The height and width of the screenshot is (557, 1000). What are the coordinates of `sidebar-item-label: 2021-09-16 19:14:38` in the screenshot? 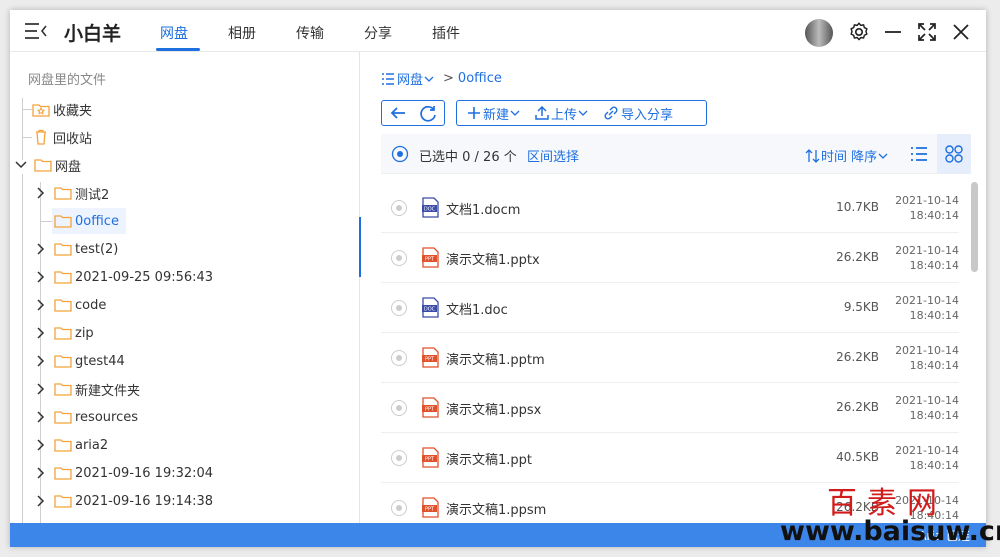 It's located at (144, 501).